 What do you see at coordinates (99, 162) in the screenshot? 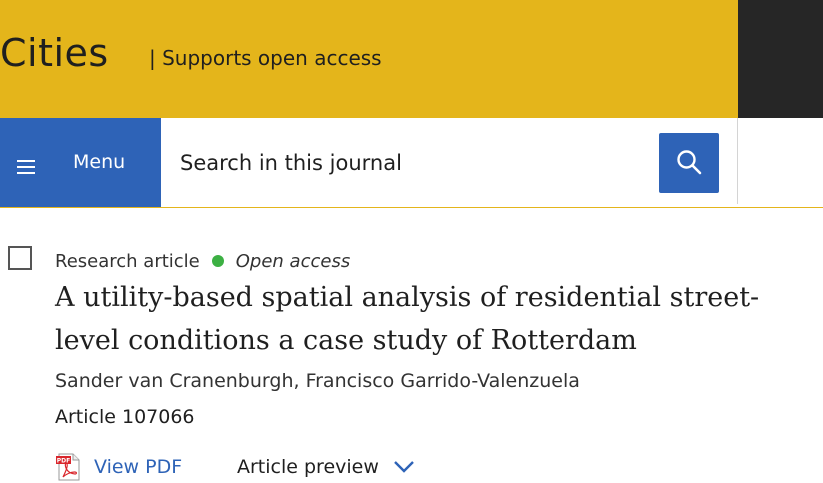
I see `menu-label: Menu` at bounding box center [99, 162].